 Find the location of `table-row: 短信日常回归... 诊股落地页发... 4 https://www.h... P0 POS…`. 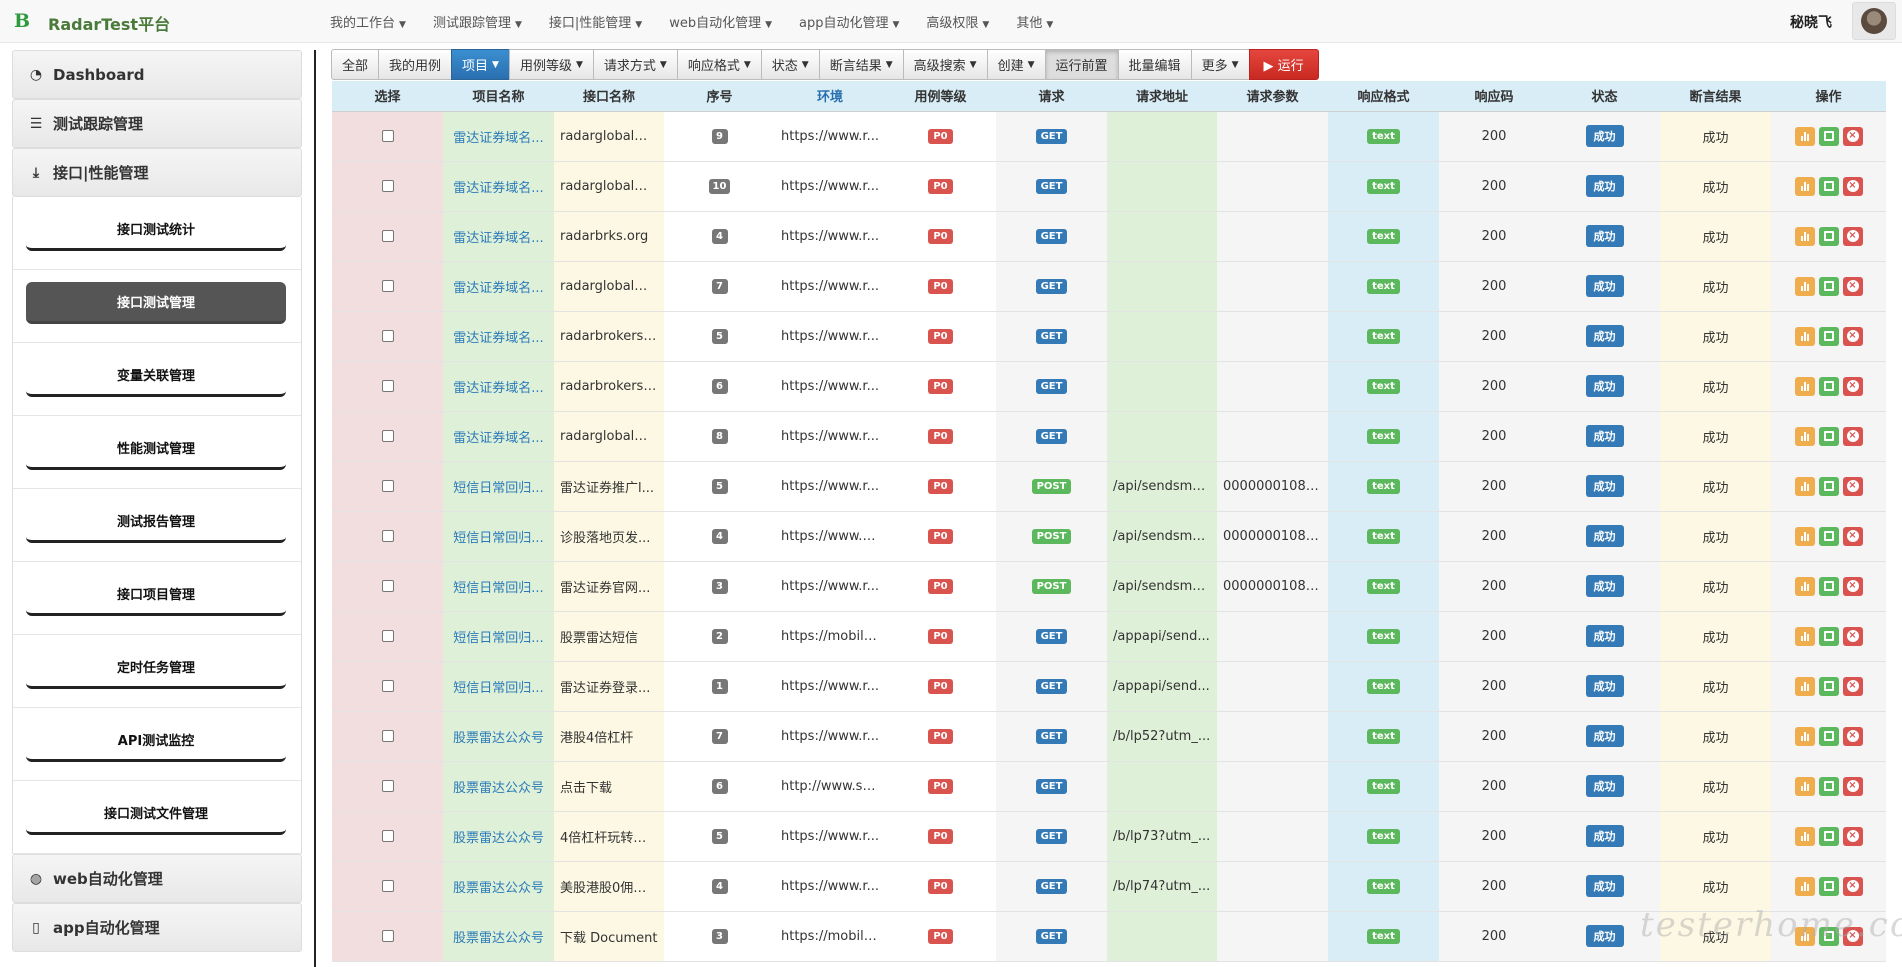

table-row: 短信日常回归... 诊股落地页发... 4 https://www.h... P0 POS… is located at coordinates (1109, 536).